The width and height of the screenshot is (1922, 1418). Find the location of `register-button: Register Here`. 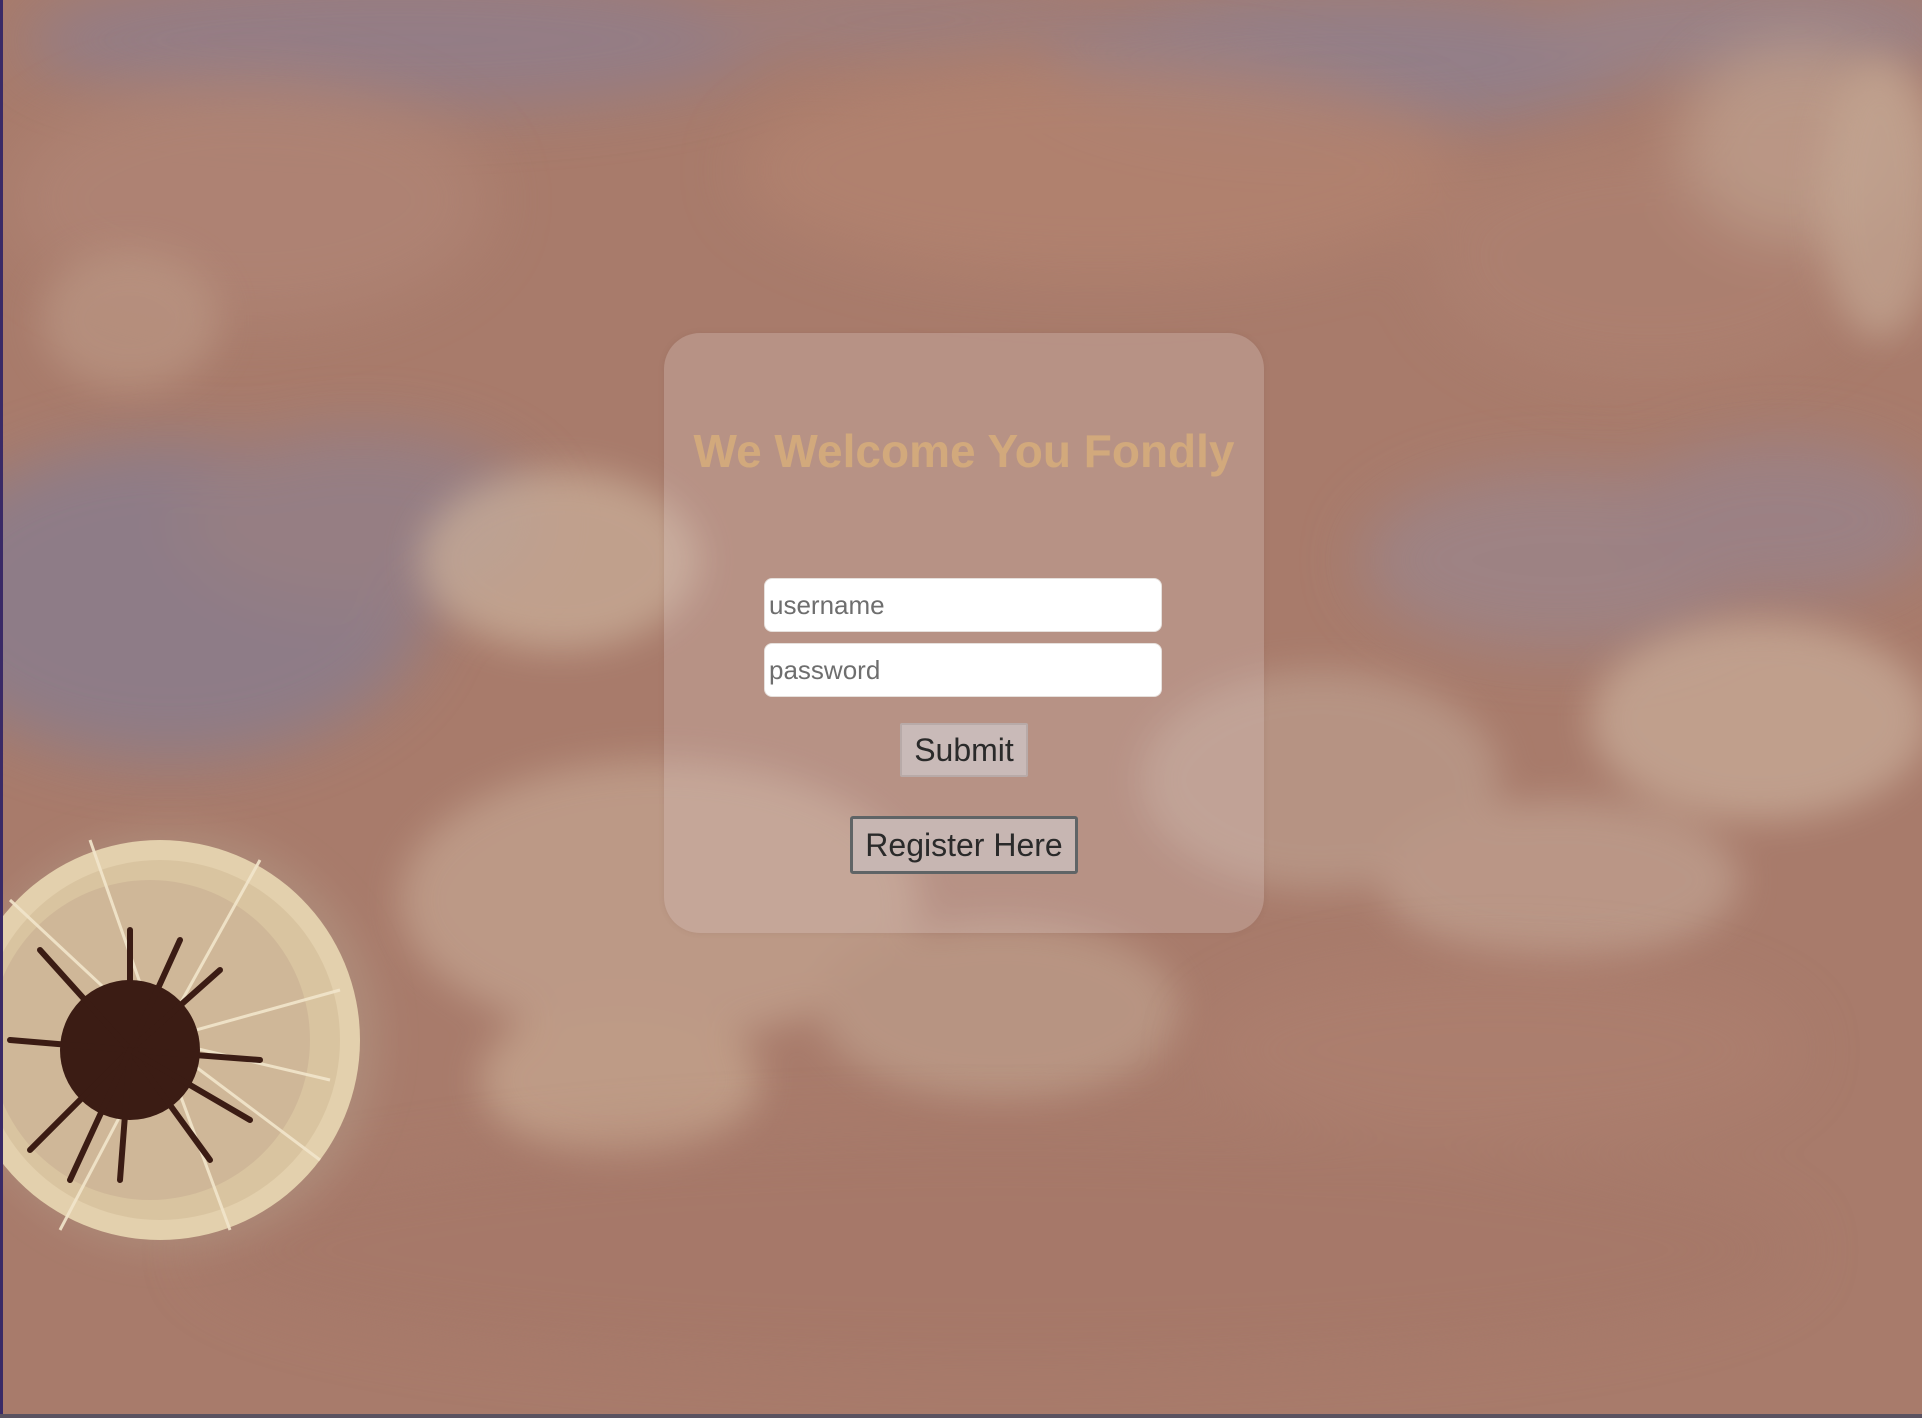

register-button: Register Here is located at coordinates (964, 845).